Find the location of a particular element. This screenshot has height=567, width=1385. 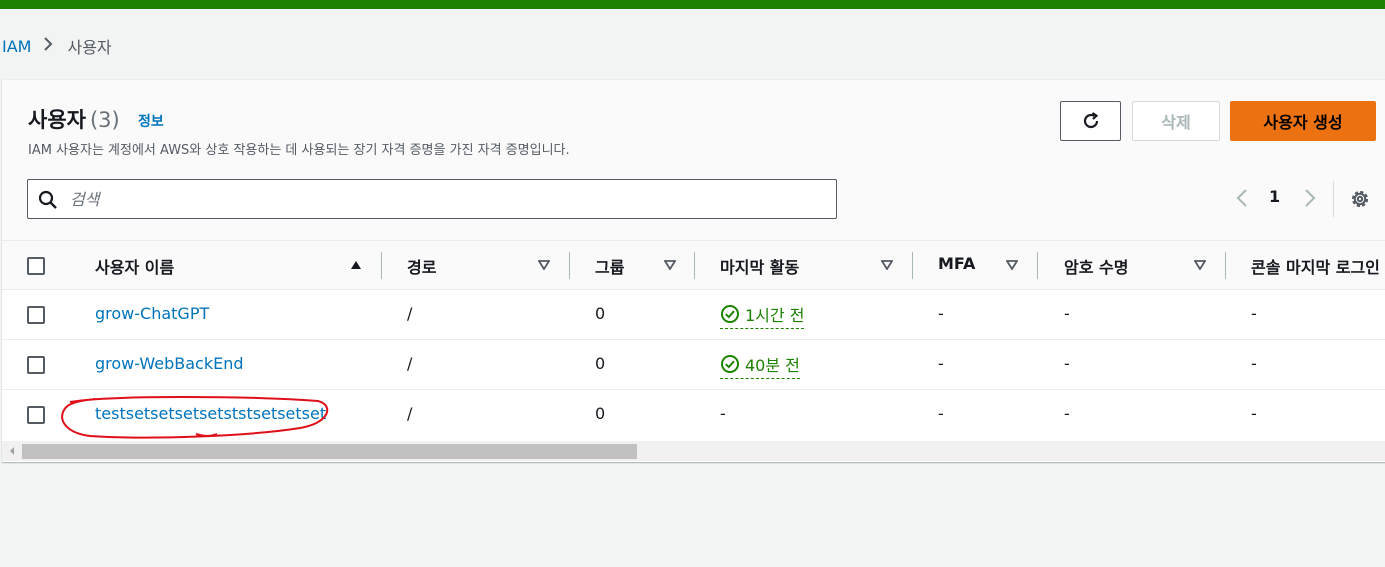

last-activity: - is located at coordinates (723, 413).